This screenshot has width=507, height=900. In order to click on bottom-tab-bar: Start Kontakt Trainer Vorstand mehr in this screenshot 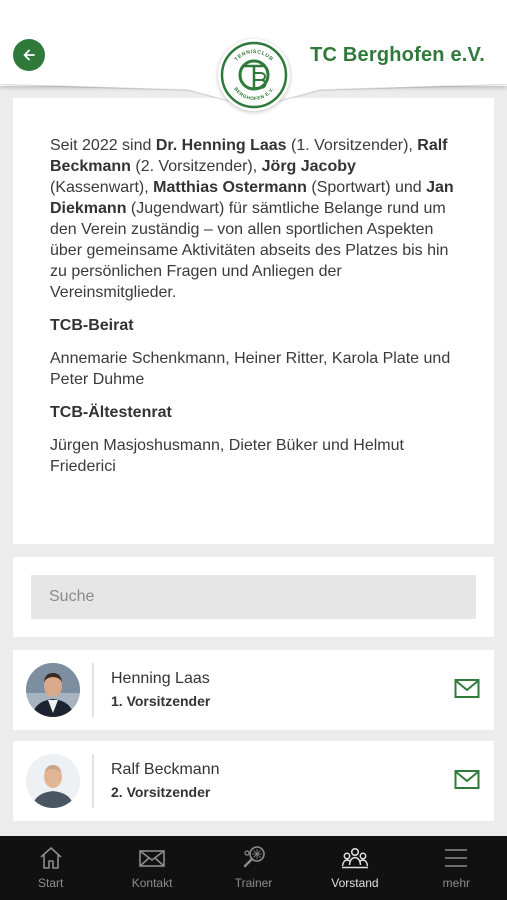, I will do `click(253, 868)`.